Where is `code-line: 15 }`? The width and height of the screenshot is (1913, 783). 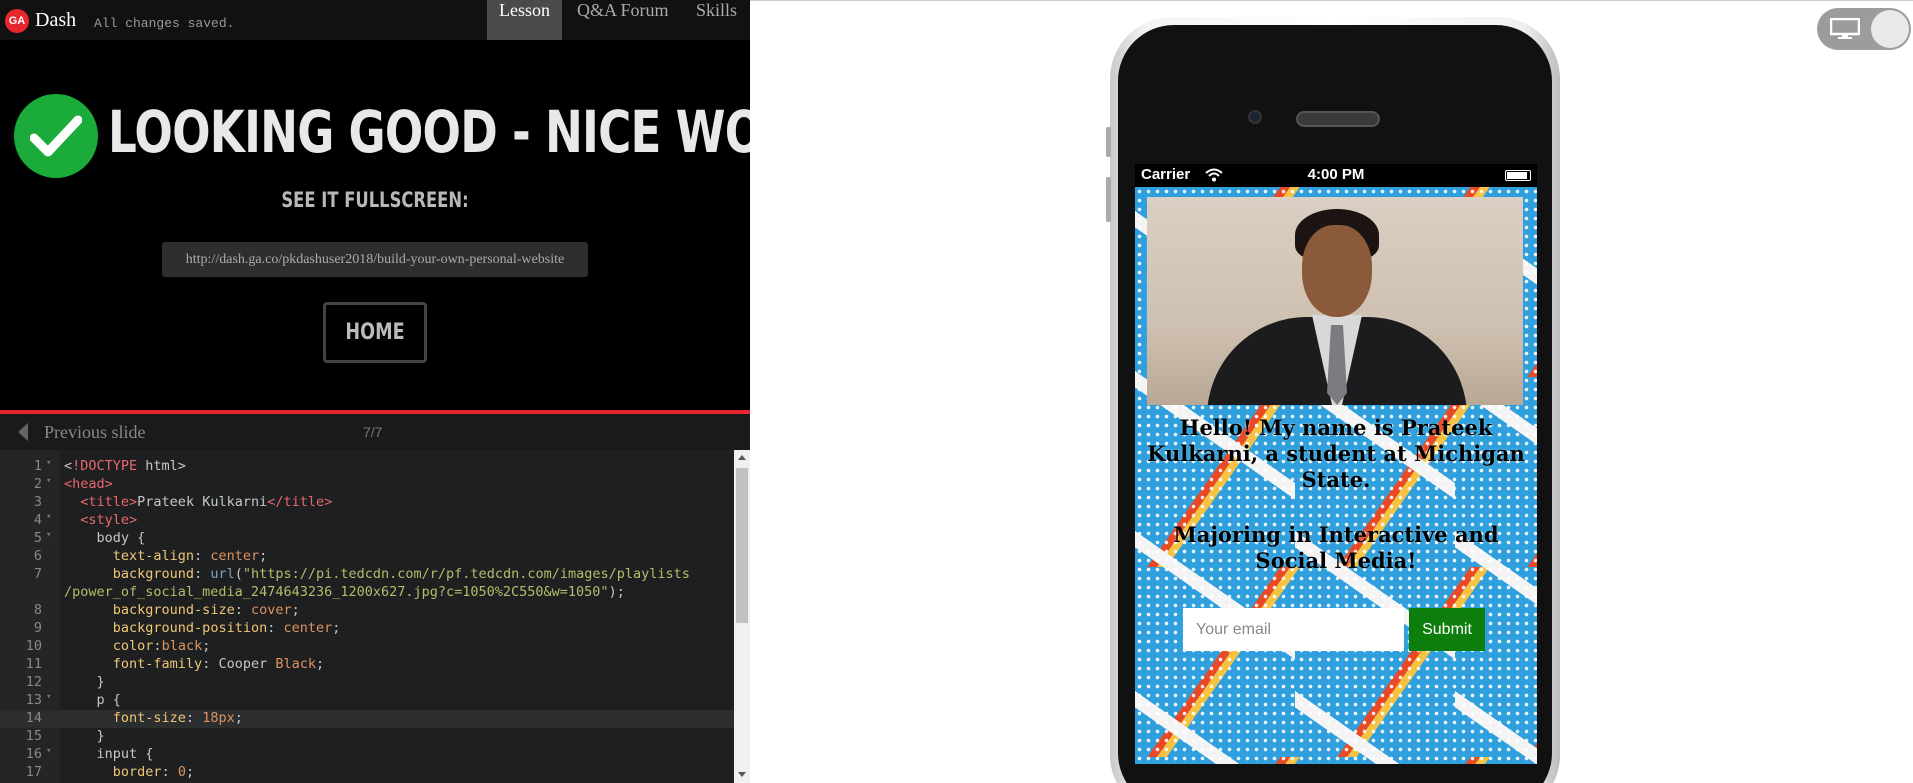
code-line: 15 } is located at coordinates (367, 737).